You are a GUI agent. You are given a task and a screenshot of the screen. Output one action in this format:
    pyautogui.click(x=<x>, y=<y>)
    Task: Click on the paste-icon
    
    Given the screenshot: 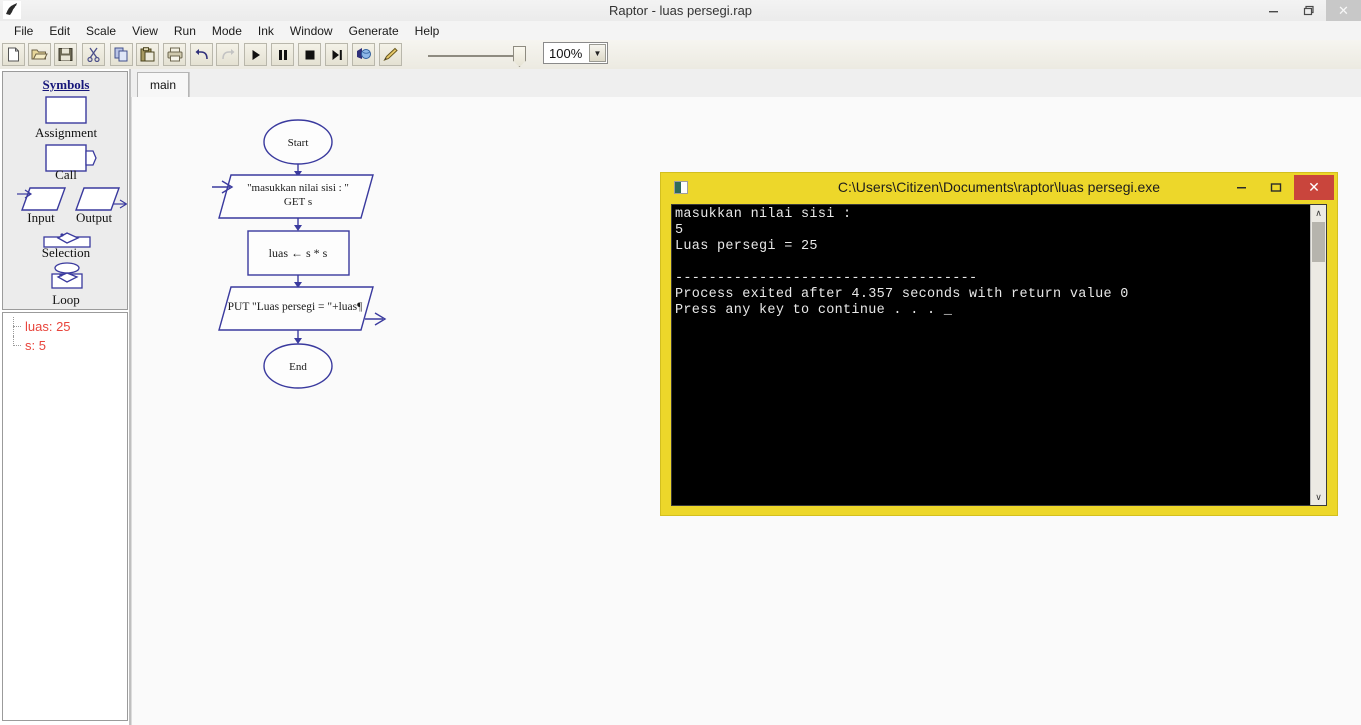 What is the action you would take?
    pyautogui.click(x=147, y=54)
    